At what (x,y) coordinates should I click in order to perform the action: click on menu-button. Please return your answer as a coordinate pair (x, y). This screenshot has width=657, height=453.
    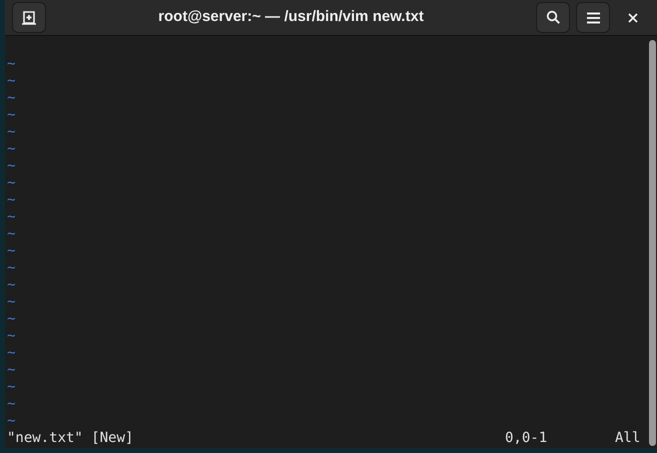
    Looking at the image, I should click on (593, 17).